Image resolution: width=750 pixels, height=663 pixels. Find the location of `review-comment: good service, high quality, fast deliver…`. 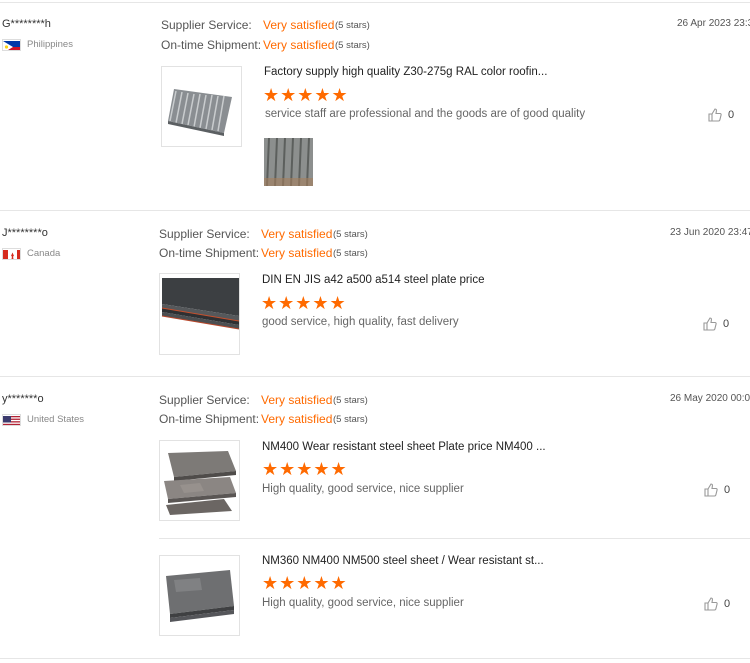

review-comment: good service, high quality, fast deliver… is located at coordinates (360, 322).